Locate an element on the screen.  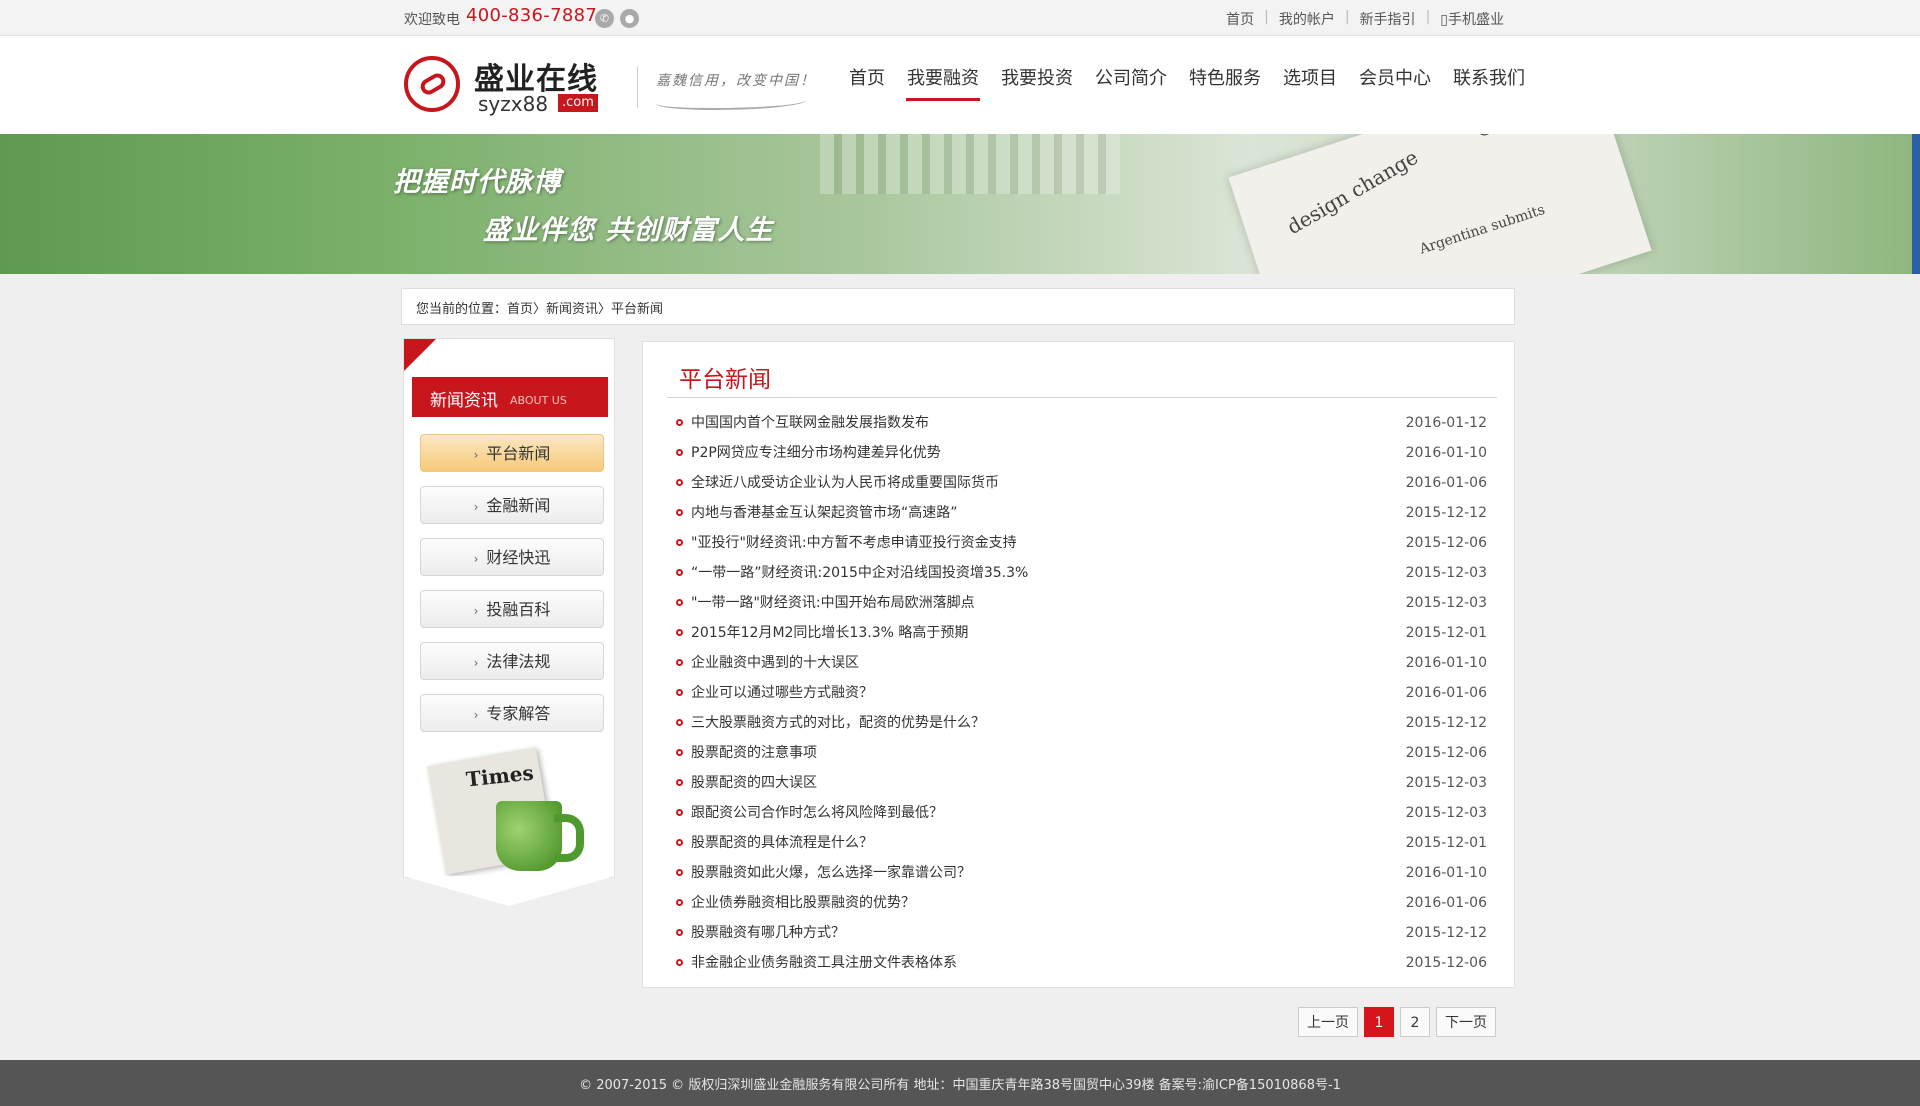
nav-about: 公司简介 is located at coordinates (1131, 77).